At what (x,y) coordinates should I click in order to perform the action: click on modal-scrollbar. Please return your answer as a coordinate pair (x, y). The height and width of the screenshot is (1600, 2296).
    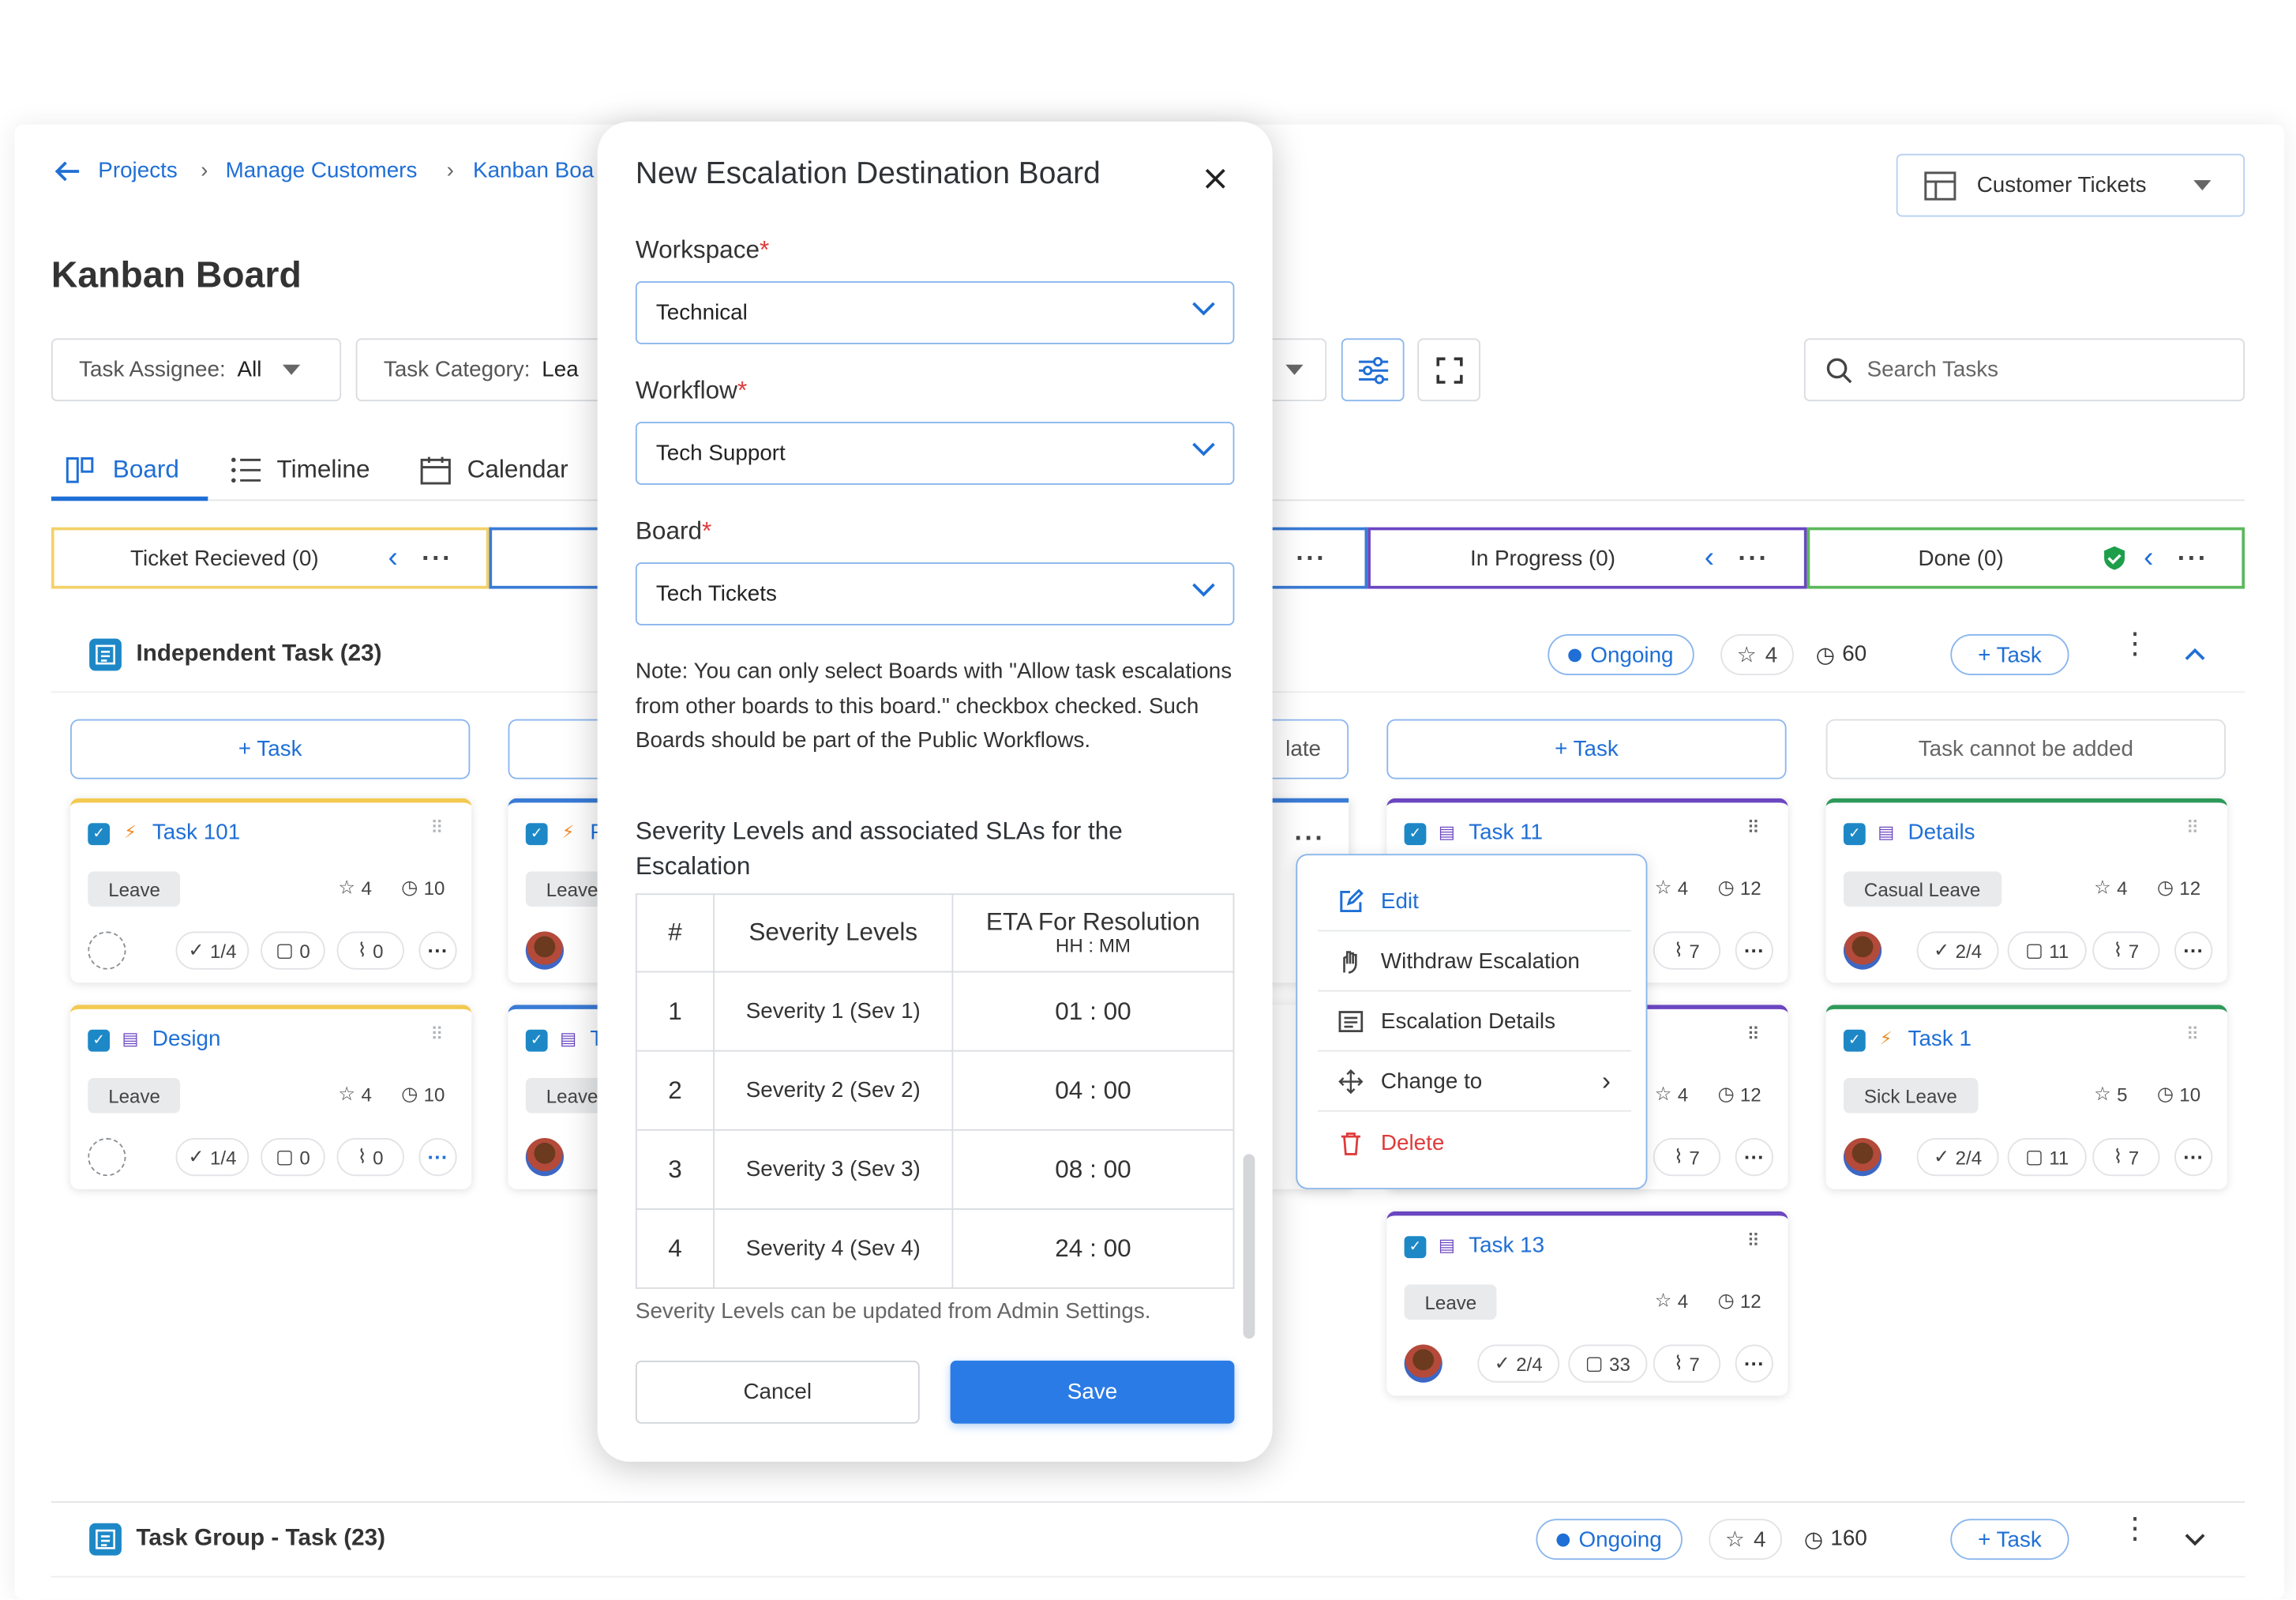
    Looking at the image, I should click on (1249, 1246).